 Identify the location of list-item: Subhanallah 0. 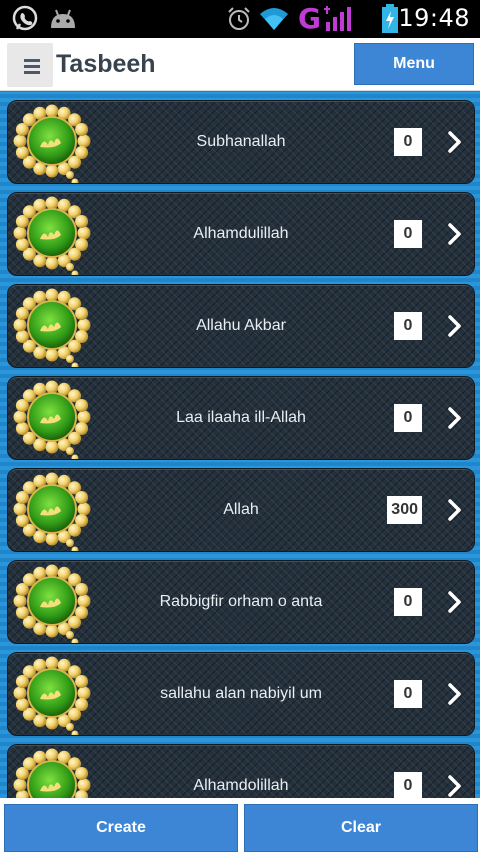
(241, 142).